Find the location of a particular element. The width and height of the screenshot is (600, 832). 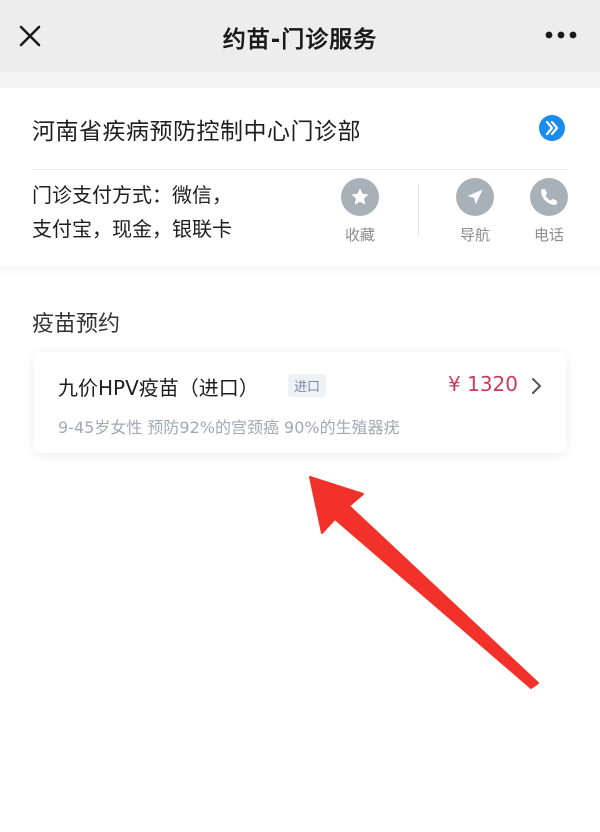

card-divider is located at coordinates (300, 169).